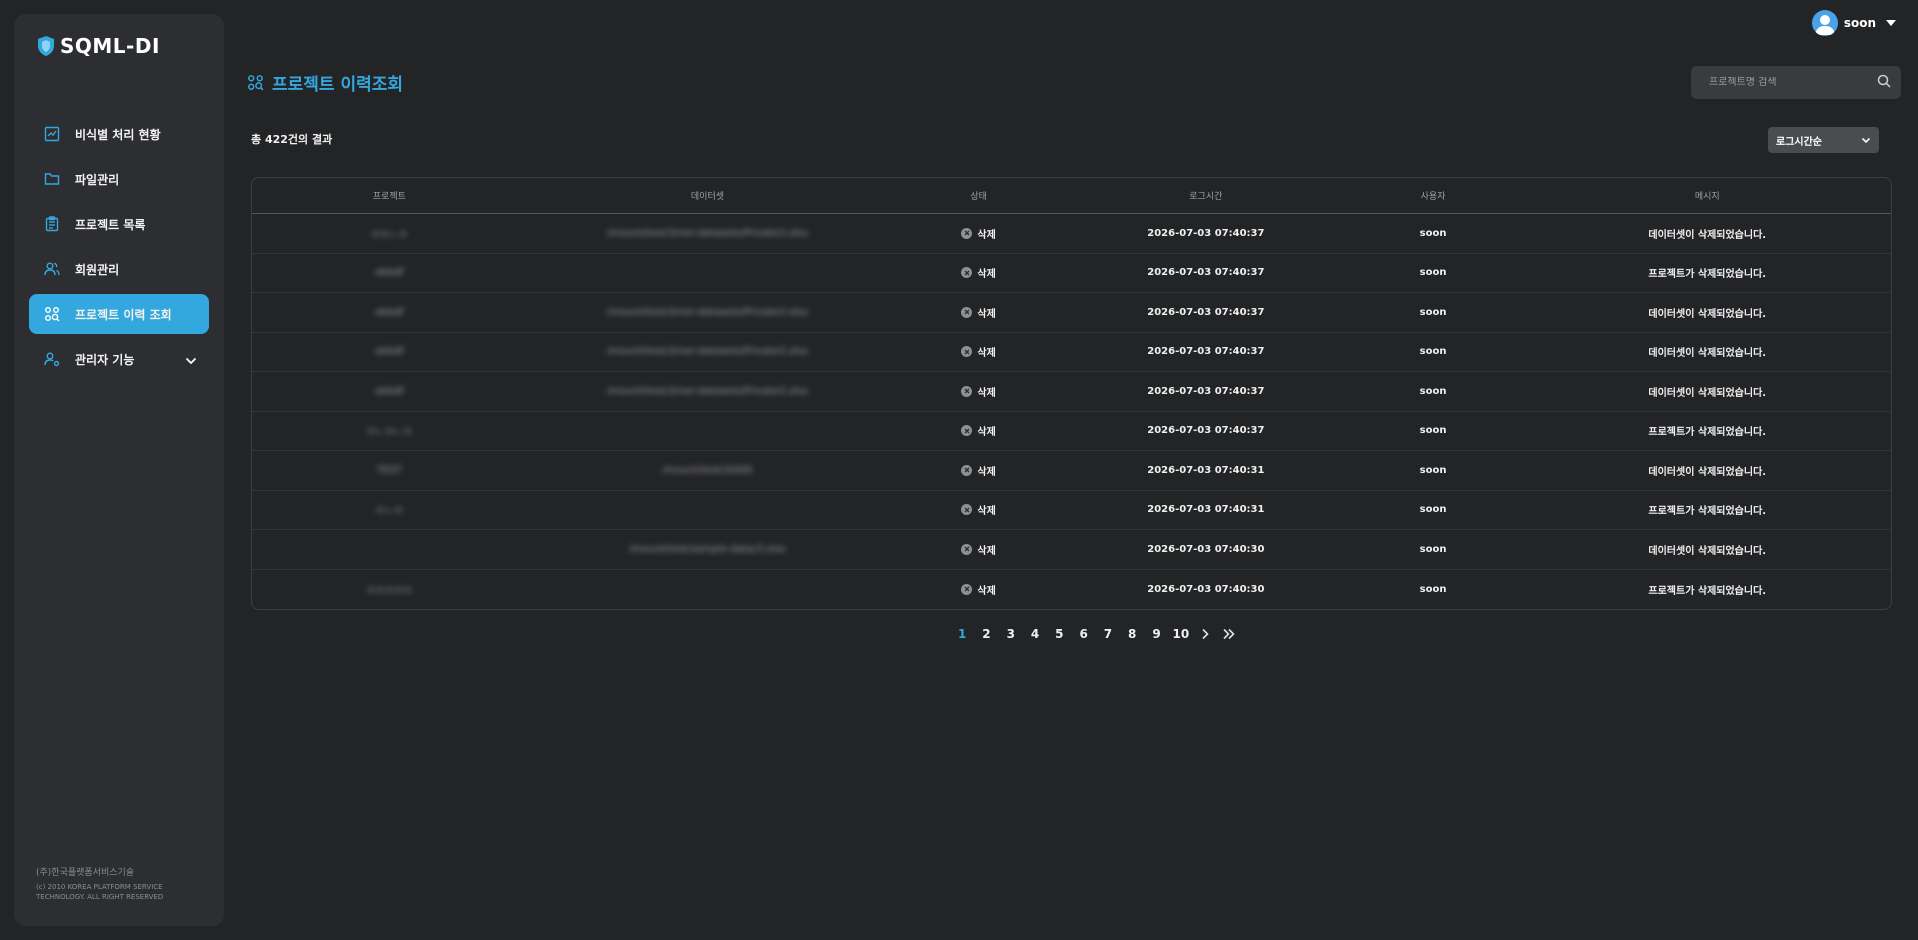  What do you see at coordinates (389, 470) in the screenshot?
I see `project-name: TEST` at bounding box center [389, 470].